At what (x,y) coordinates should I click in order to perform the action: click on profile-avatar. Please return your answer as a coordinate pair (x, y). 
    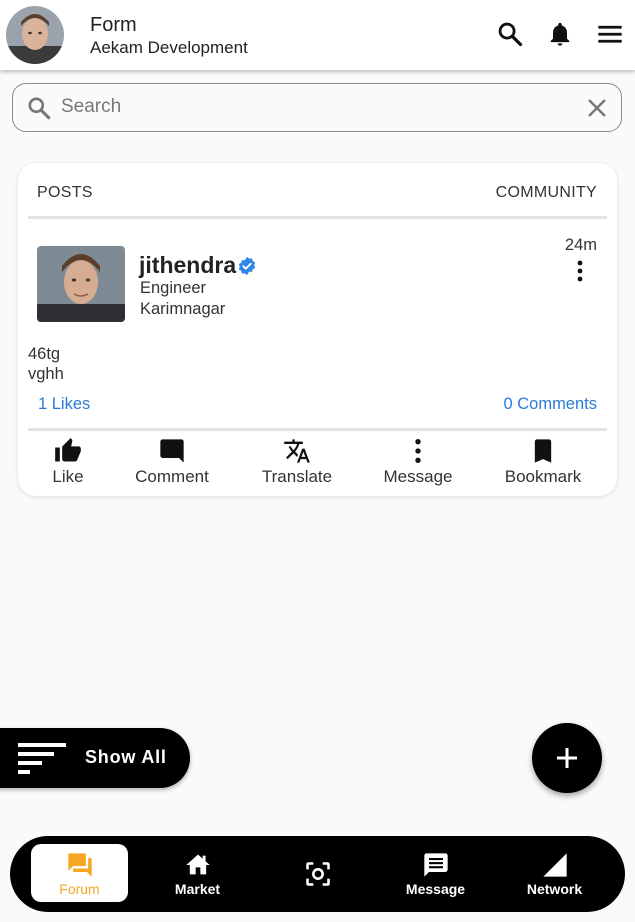
    Looking at the image, I should click on (35, 35).